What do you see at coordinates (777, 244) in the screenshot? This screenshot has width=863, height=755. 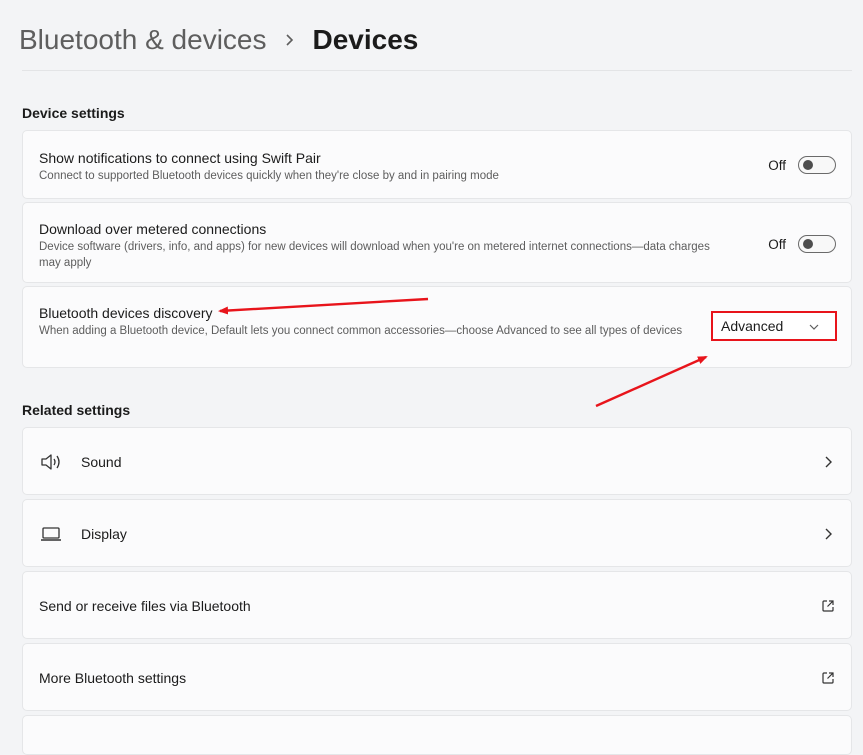 I see `metered-toggle-label: Off` at bounding box center [777, 244].